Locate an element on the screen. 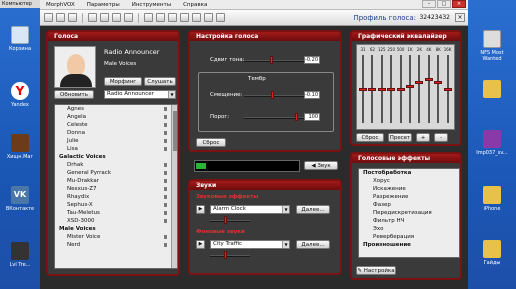 This screenshot has height=289, width=516. effect-list-item: Фазер is located at coordinates (409, 205).